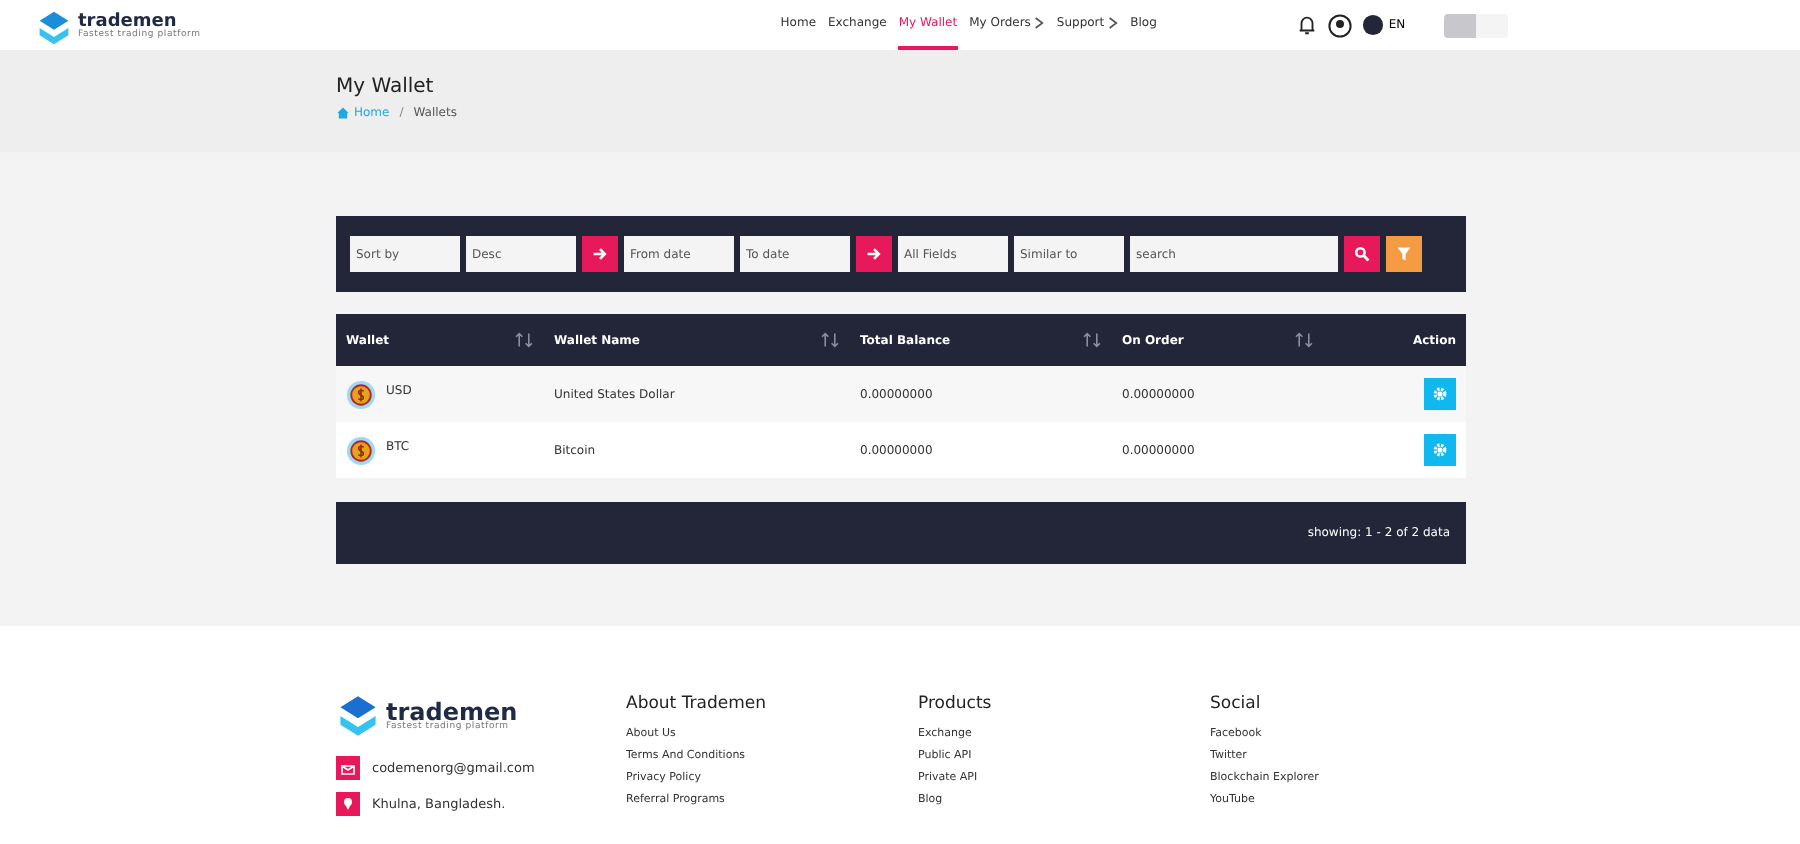  Describe the element at coordinates (1475, 25) in the screenshot. I see `theme-toggle` at that location.